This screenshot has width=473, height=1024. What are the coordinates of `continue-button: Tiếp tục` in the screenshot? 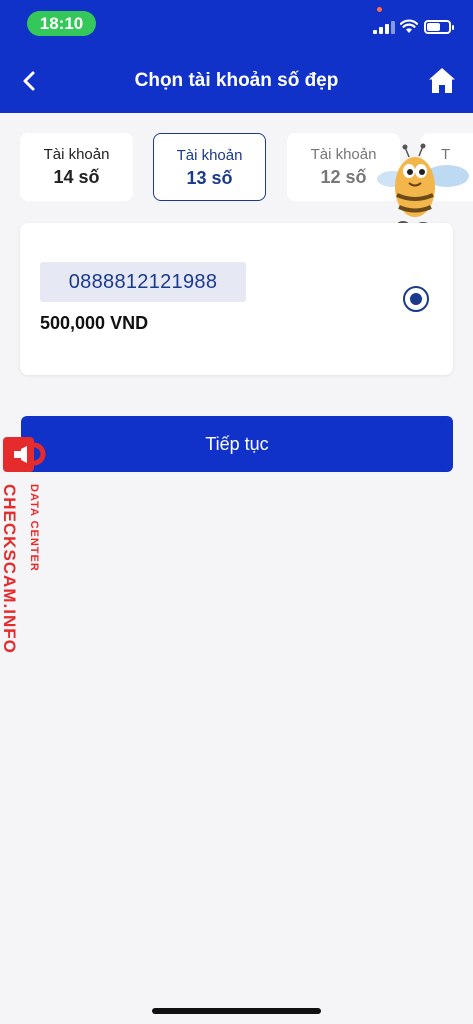 It's located at (237, 444).